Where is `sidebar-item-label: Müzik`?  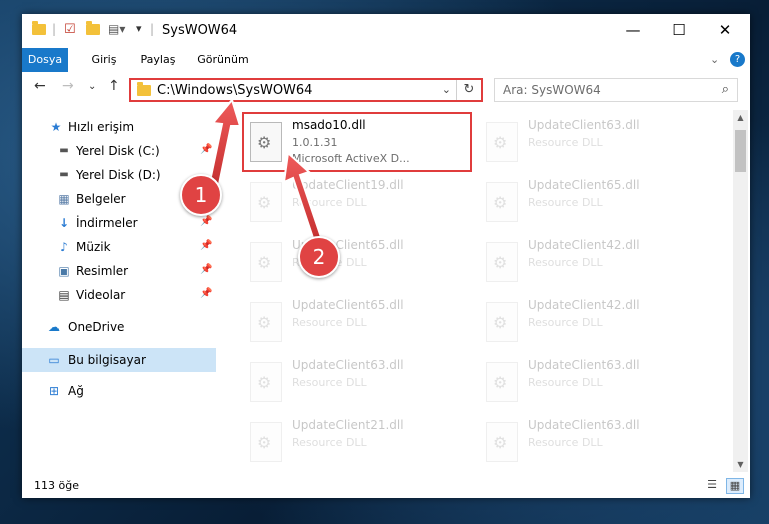
sidebar-item-label: Müzik is located at coordinates (93, 247).